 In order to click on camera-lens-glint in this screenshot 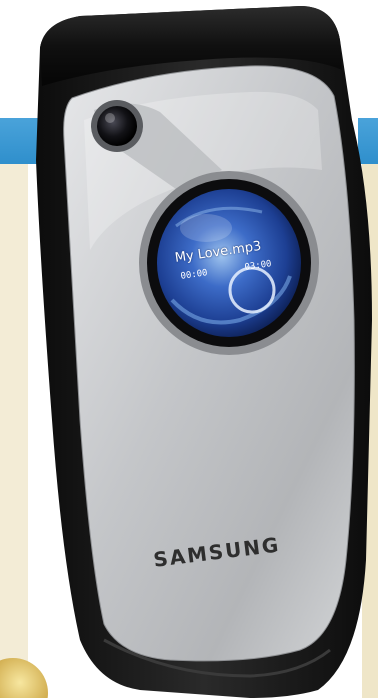, I will do `click(110, 118)`.